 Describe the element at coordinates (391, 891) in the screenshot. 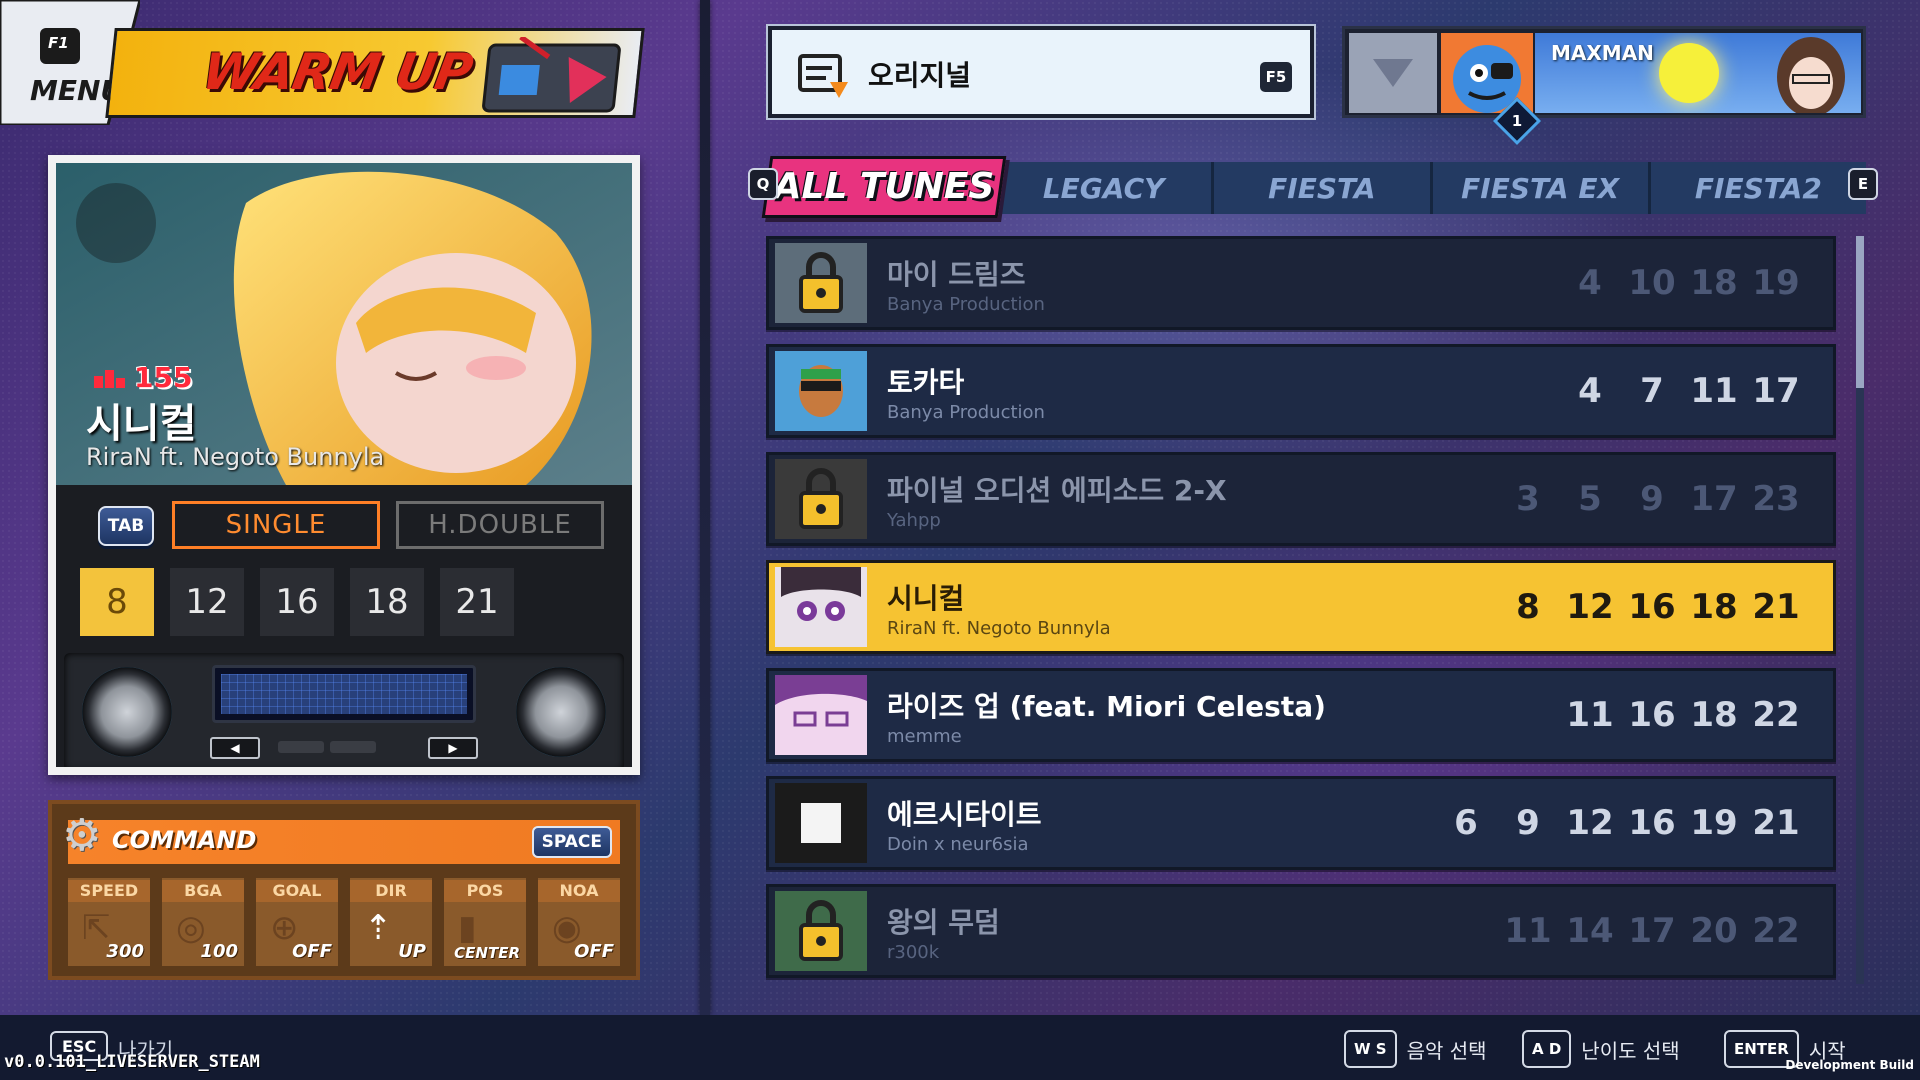

I see `command-label: DIR` at that location.